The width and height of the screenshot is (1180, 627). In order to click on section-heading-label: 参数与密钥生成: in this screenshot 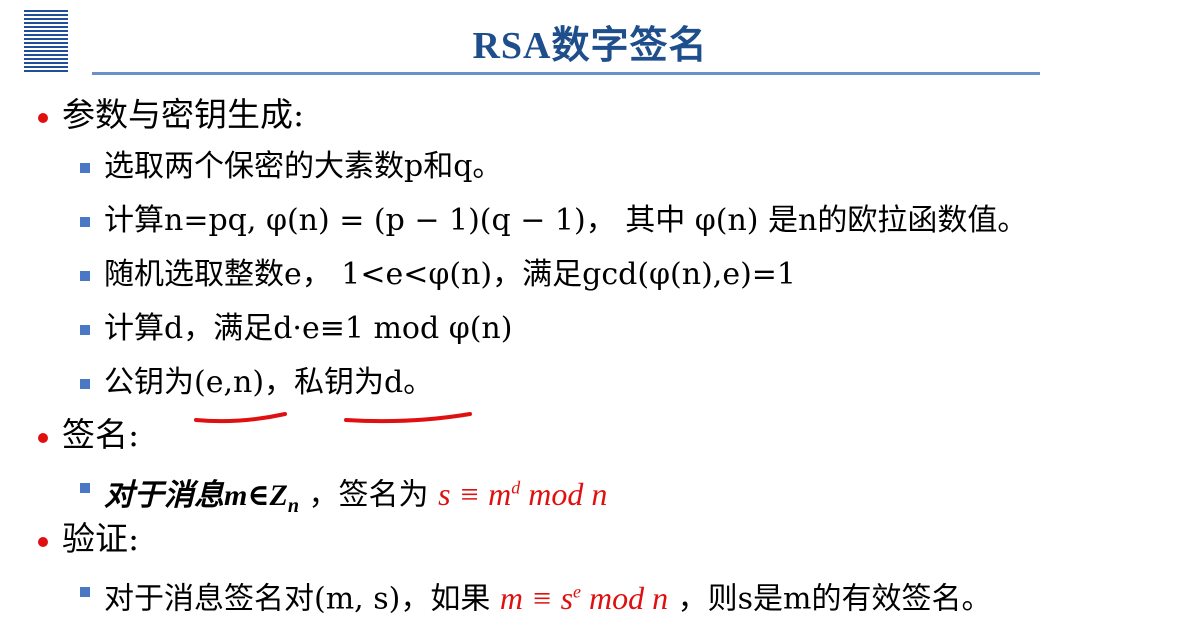, I will do `click(183, 114)`.